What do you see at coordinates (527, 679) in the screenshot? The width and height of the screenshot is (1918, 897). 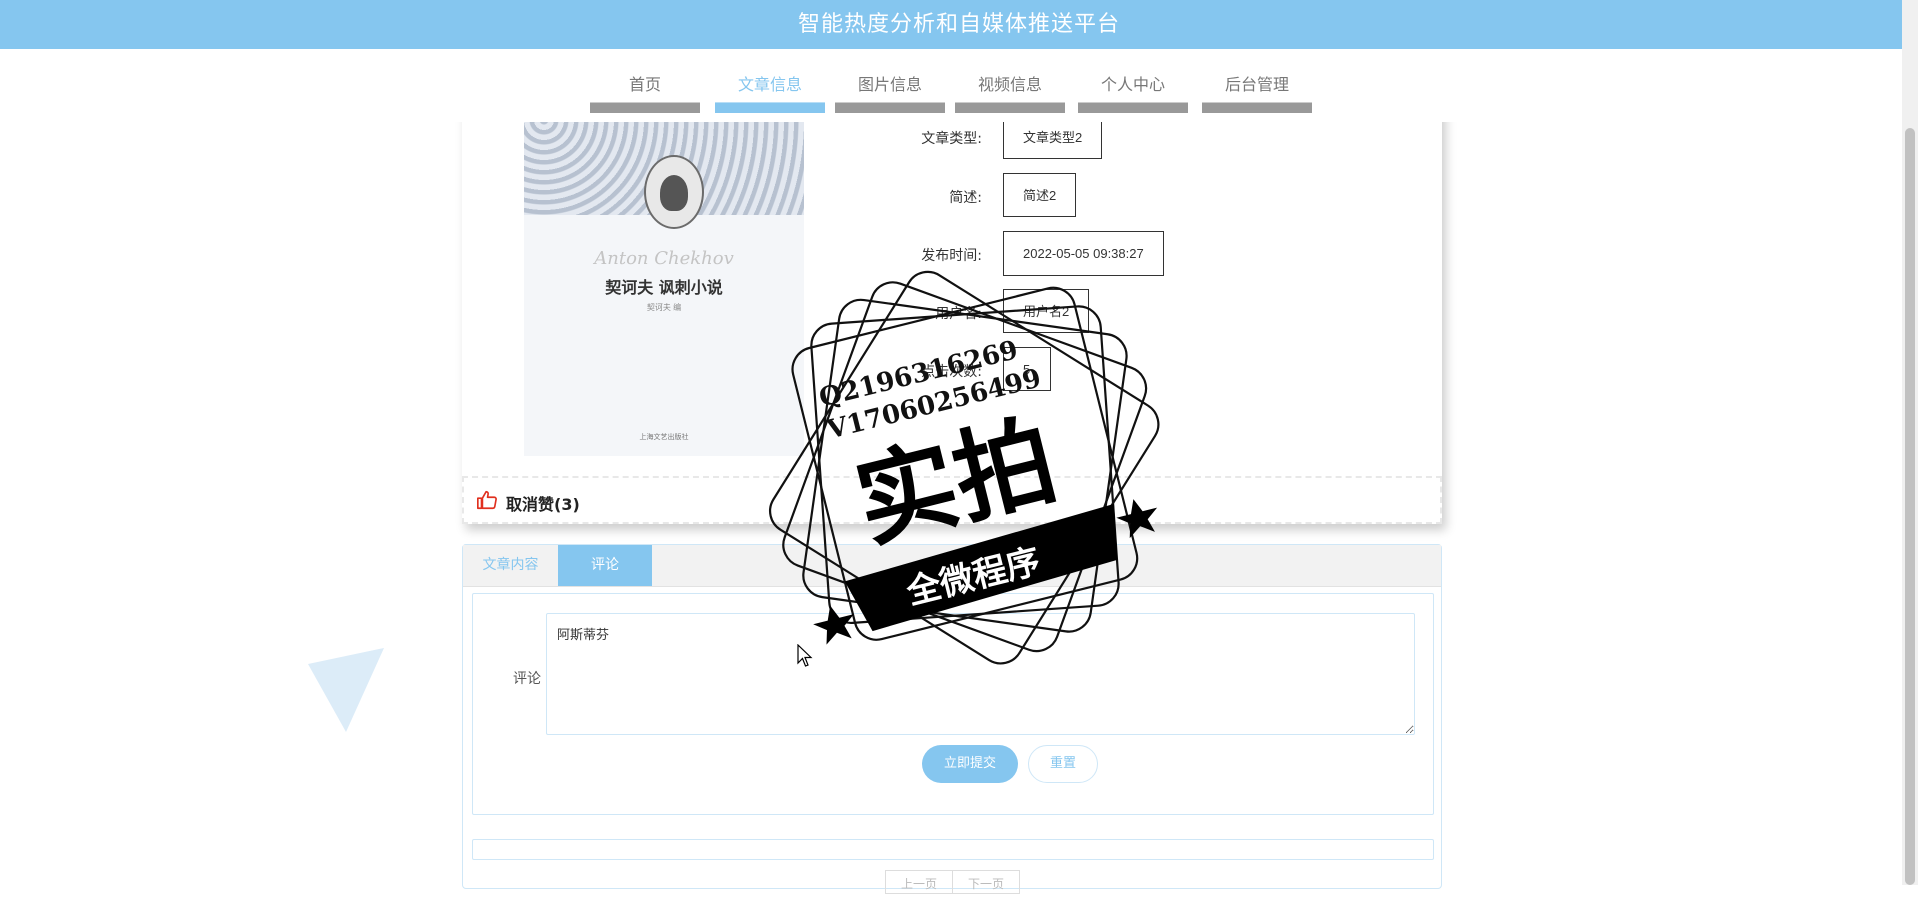 I see `comment-label: 评论` at bounding box center [527, 679].